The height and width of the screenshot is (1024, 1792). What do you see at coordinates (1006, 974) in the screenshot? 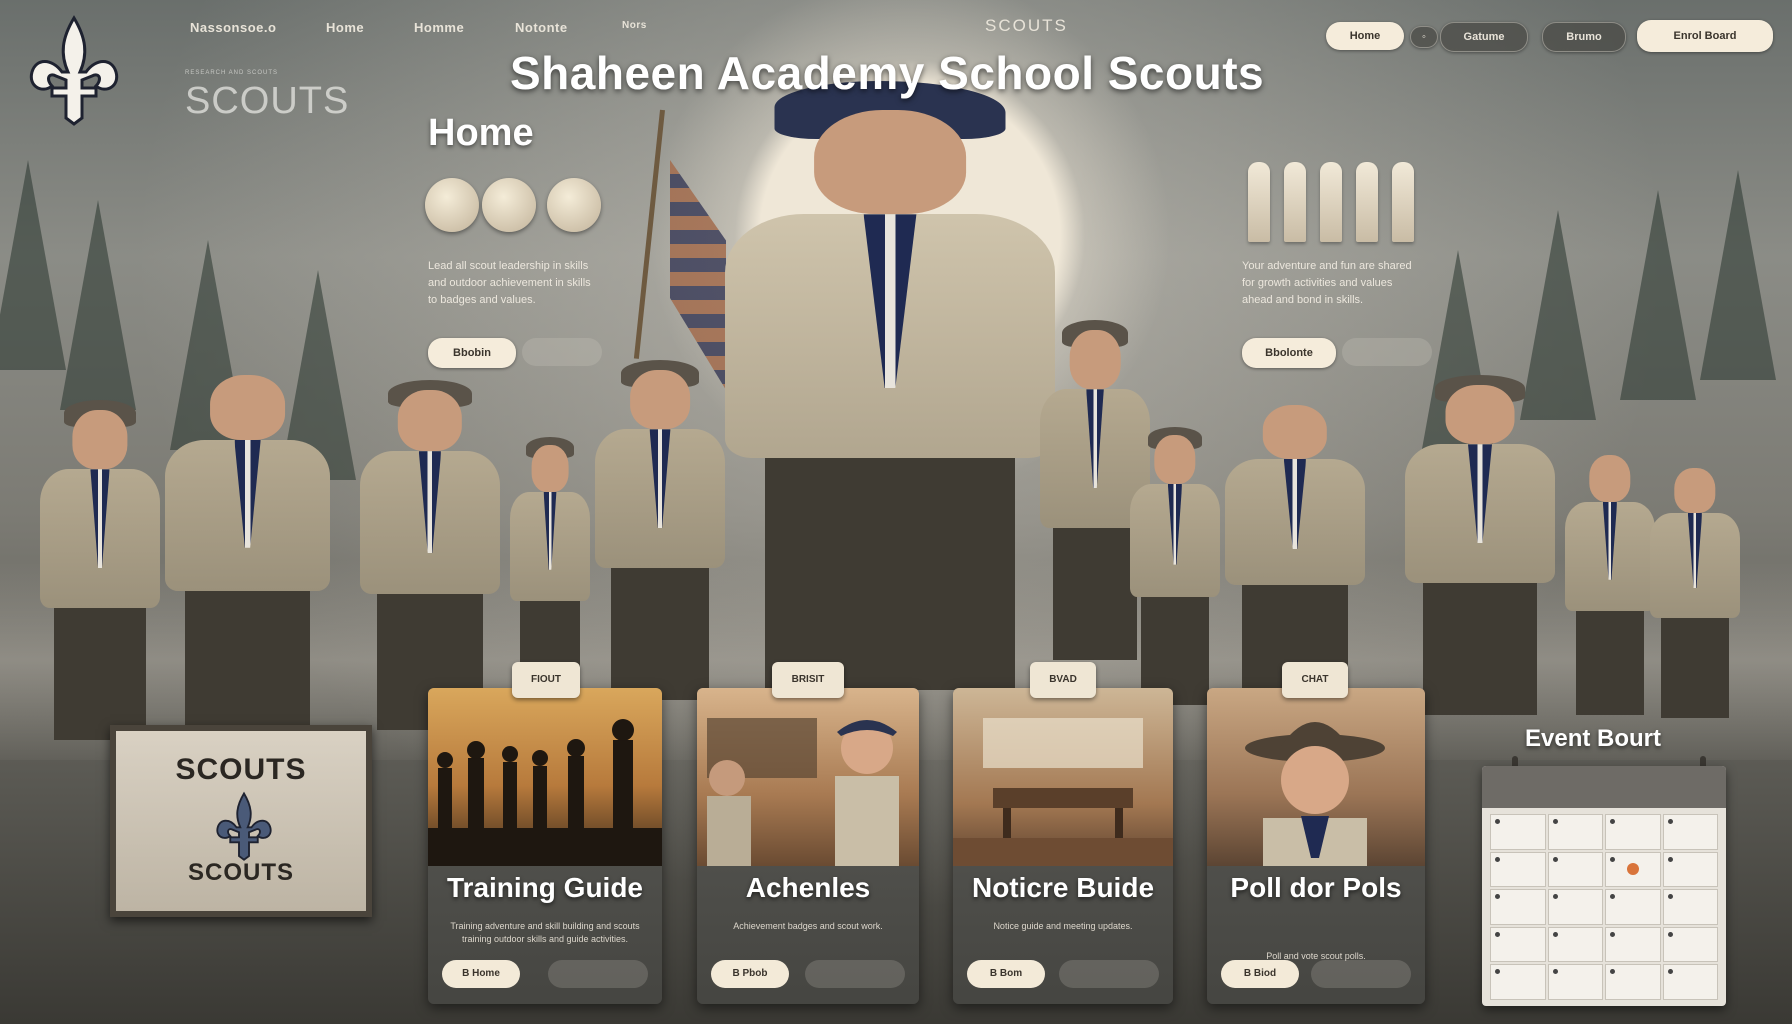
I see `card-button: B Bom` at bounding box center [1006, 974].